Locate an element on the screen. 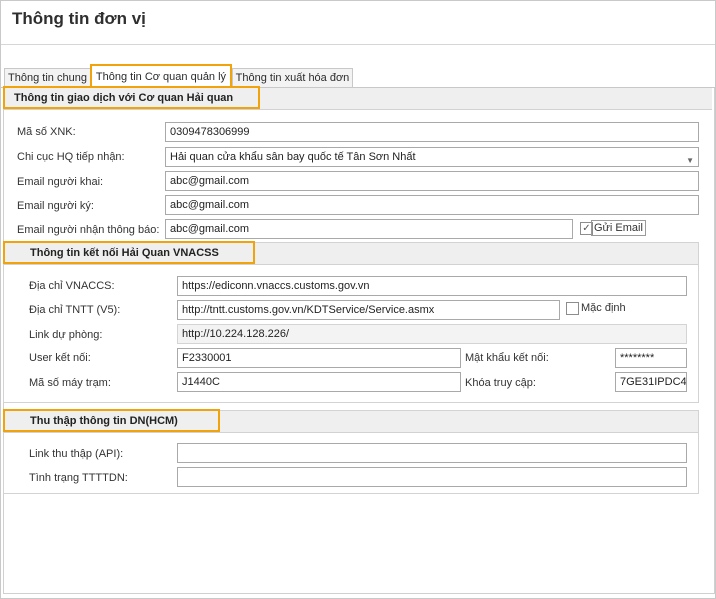 This screenshot has width=716, height=599. email-thong-bao-label: Email người nhận thông báo: is located at coordinates (88, 230).